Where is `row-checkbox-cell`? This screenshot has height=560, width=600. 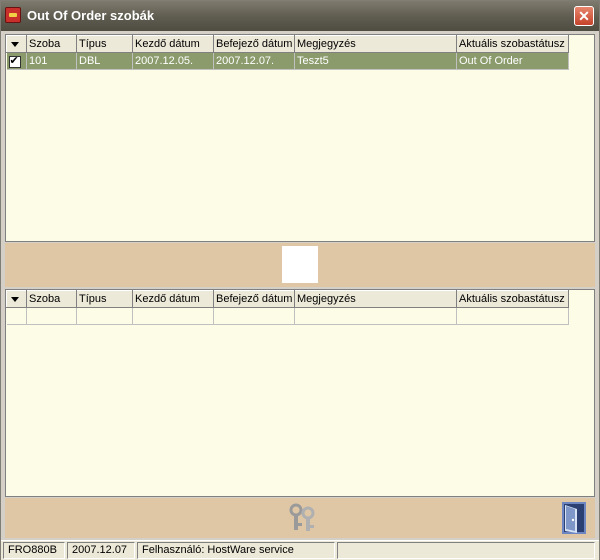
row-checkbox-cell is located at coordinates (16, 61).